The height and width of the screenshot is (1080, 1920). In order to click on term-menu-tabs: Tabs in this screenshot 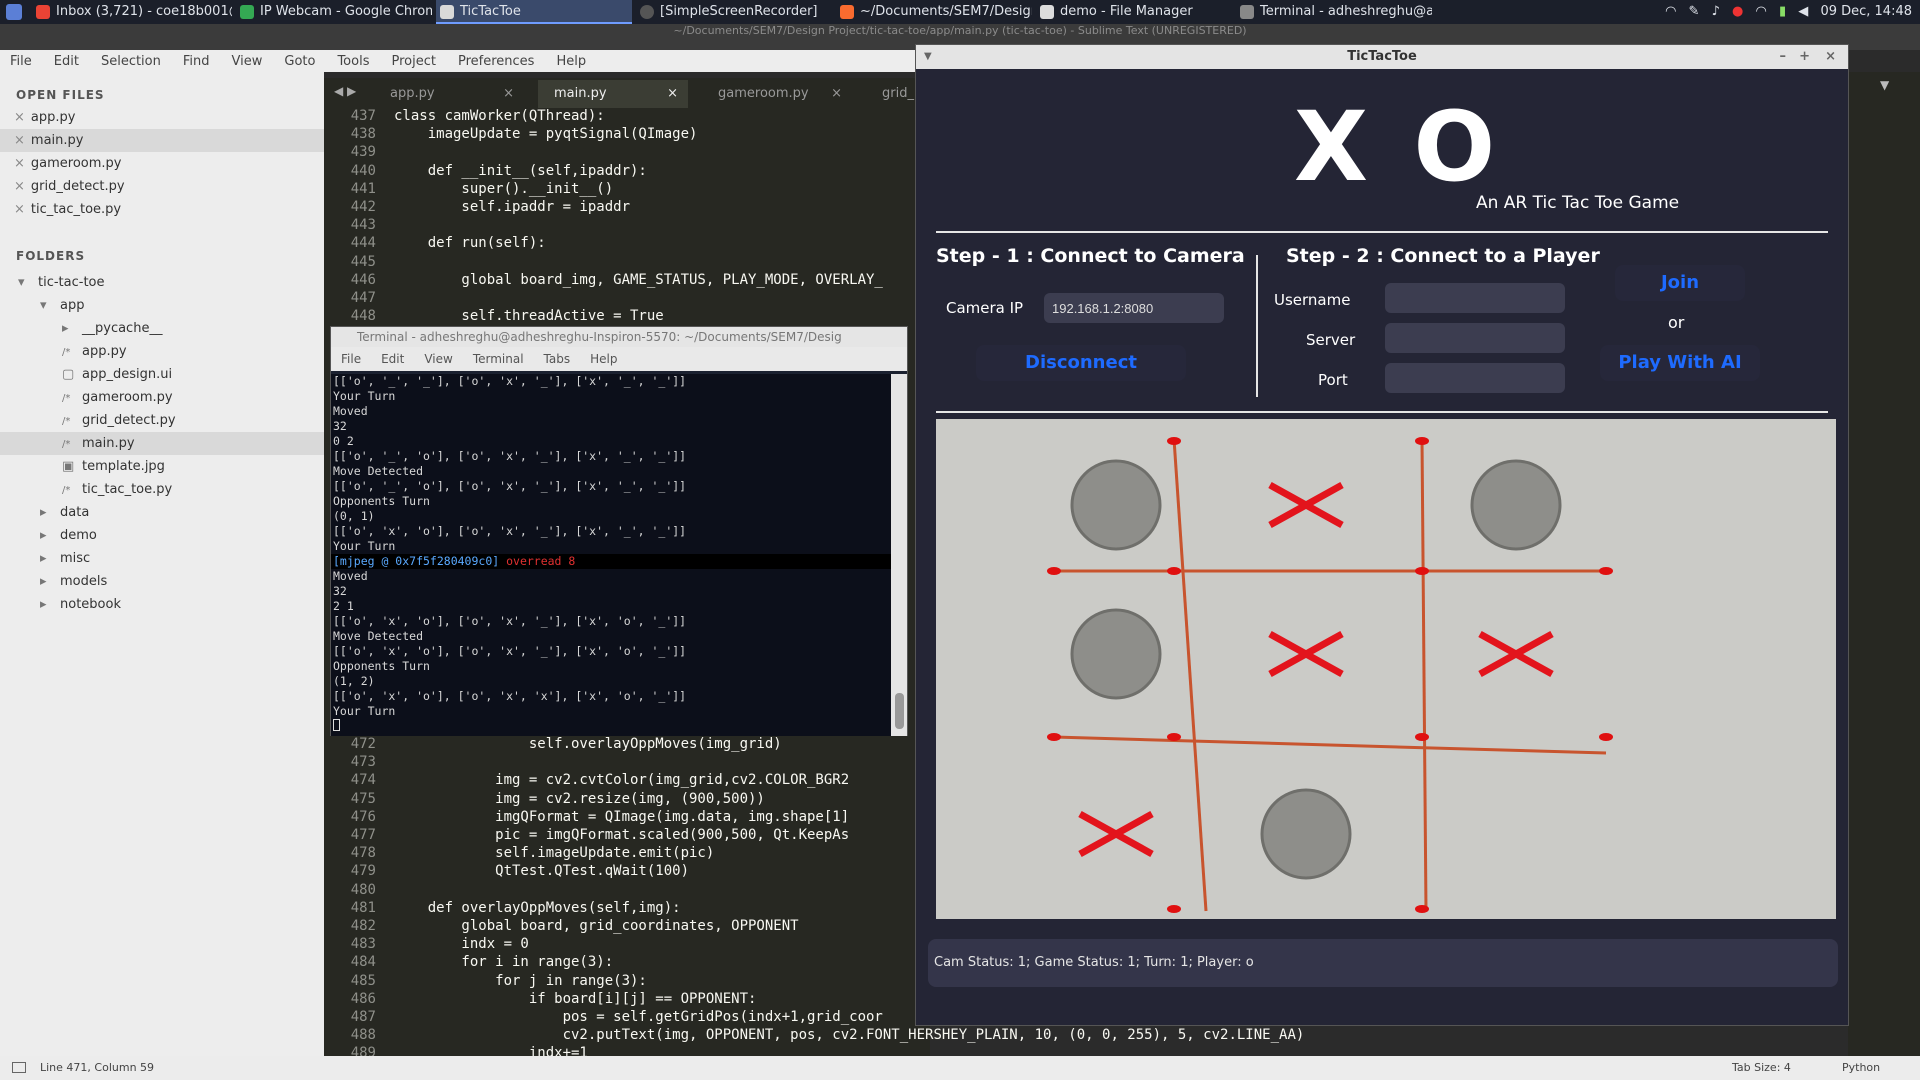, I will do `click(557, 359)`.